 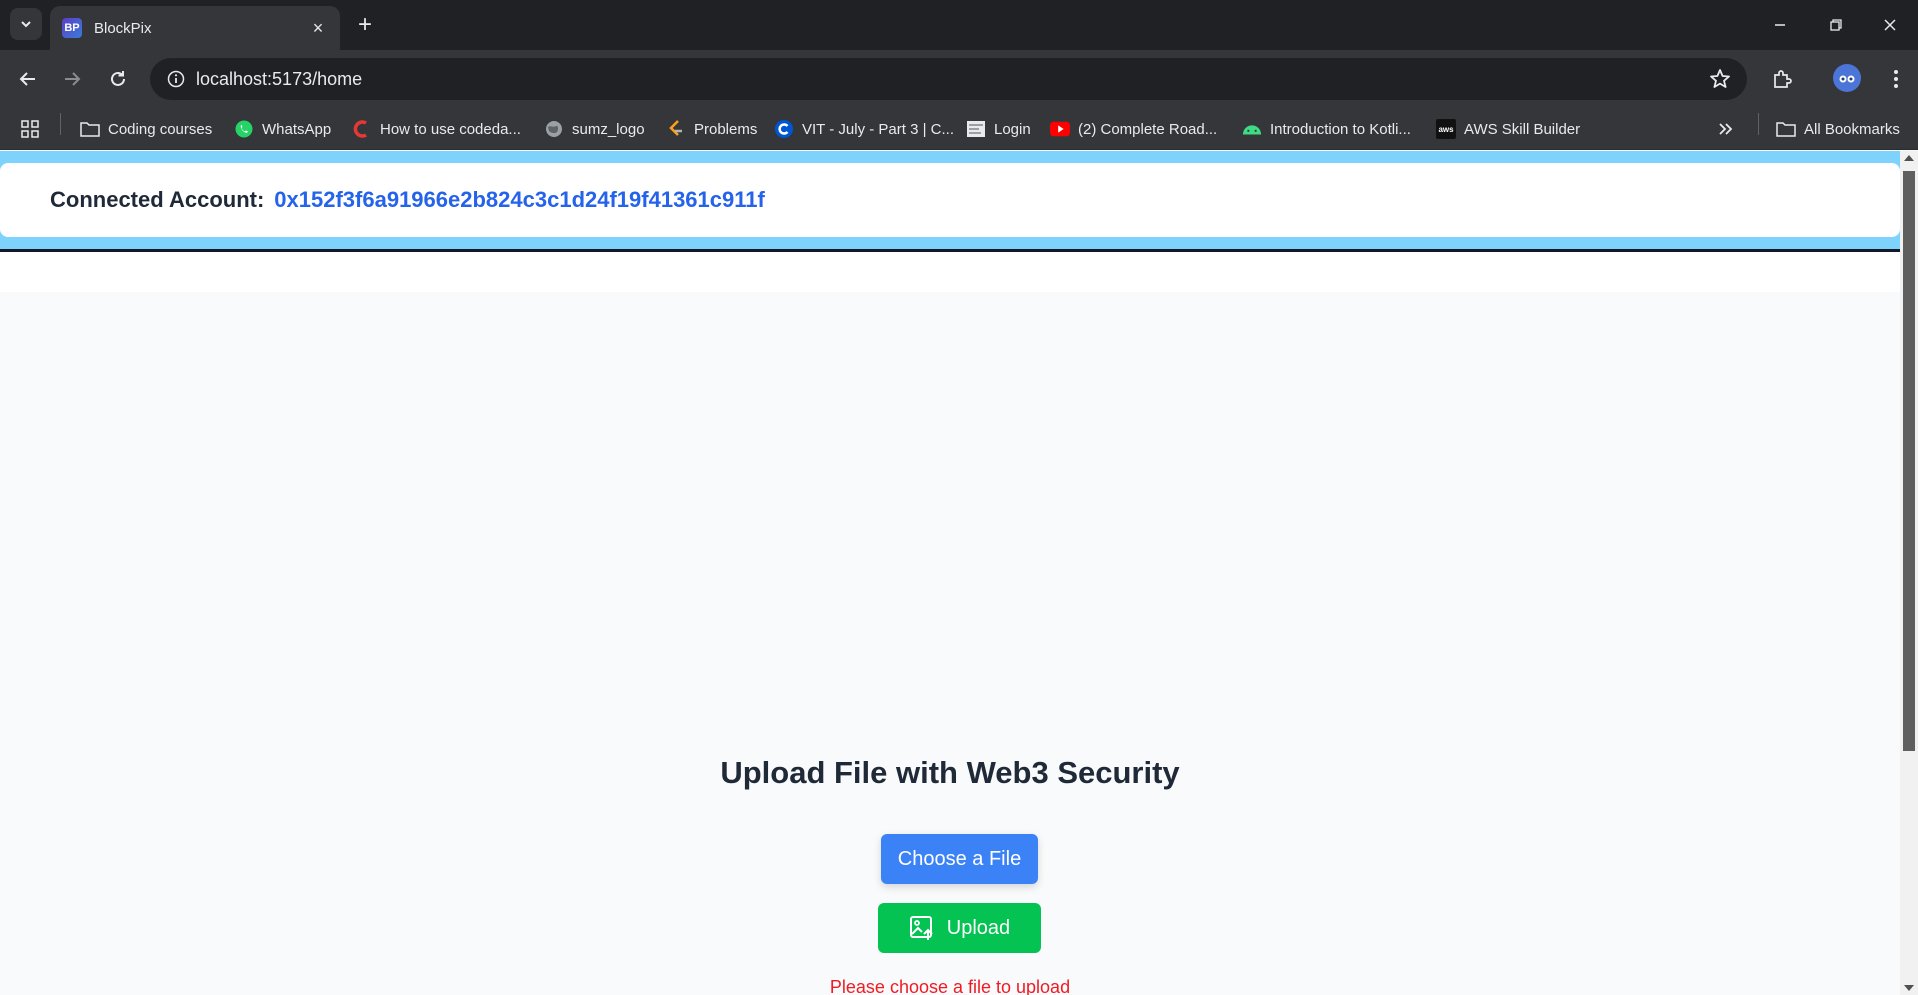 I want to click on aws-icon: aws, so click(x=1446, y=129).